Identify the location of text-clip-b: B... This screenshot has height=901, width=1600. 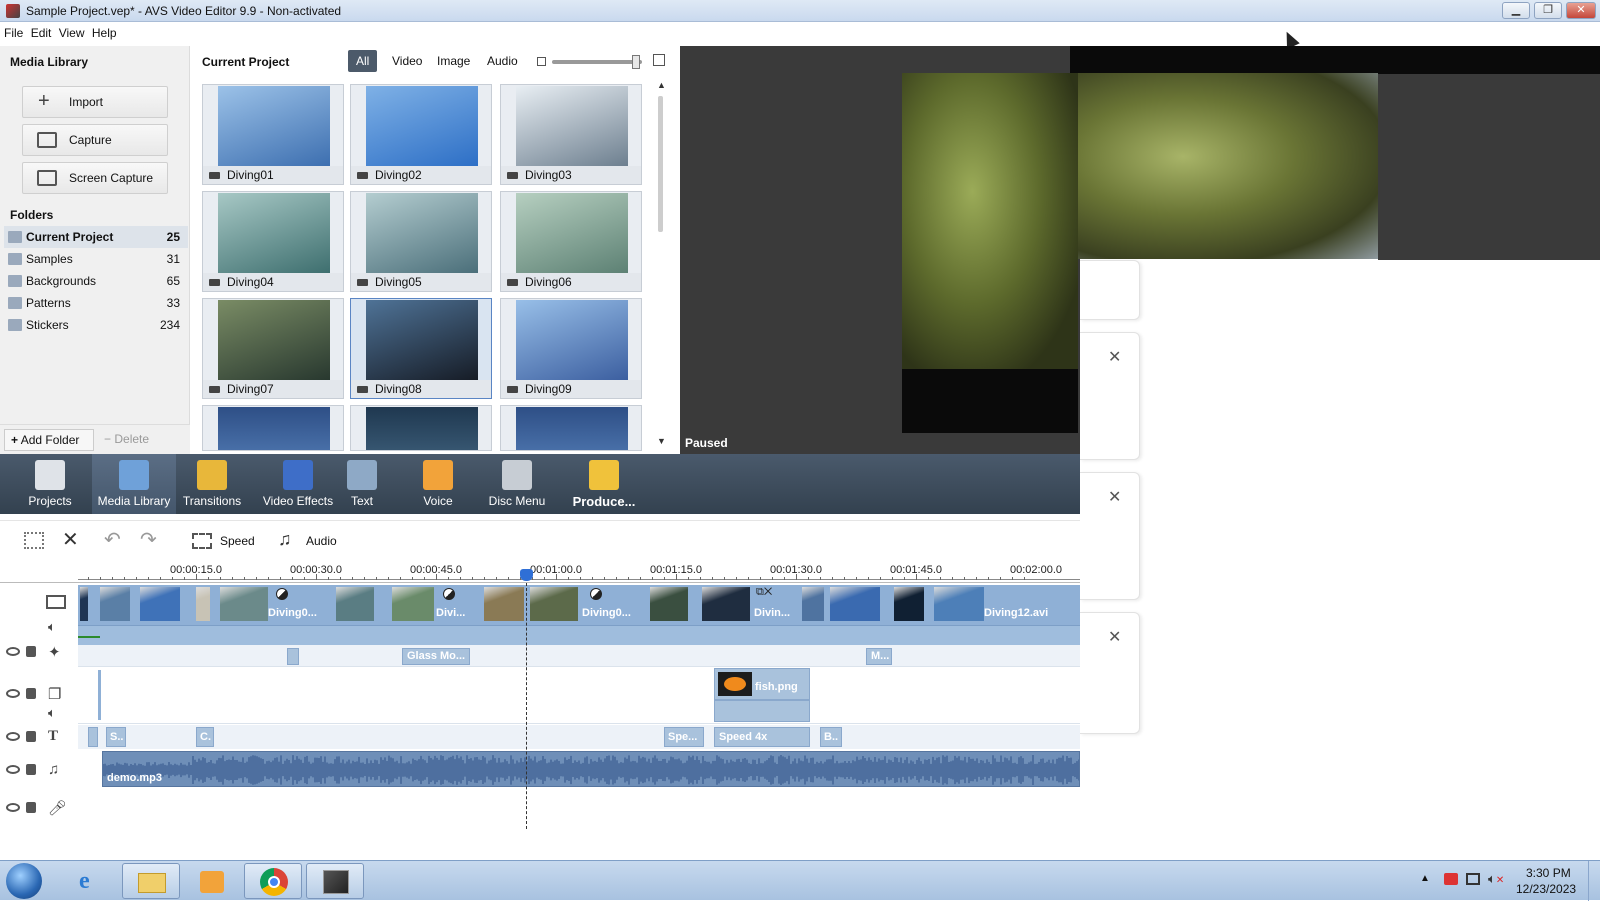
(831, 737).